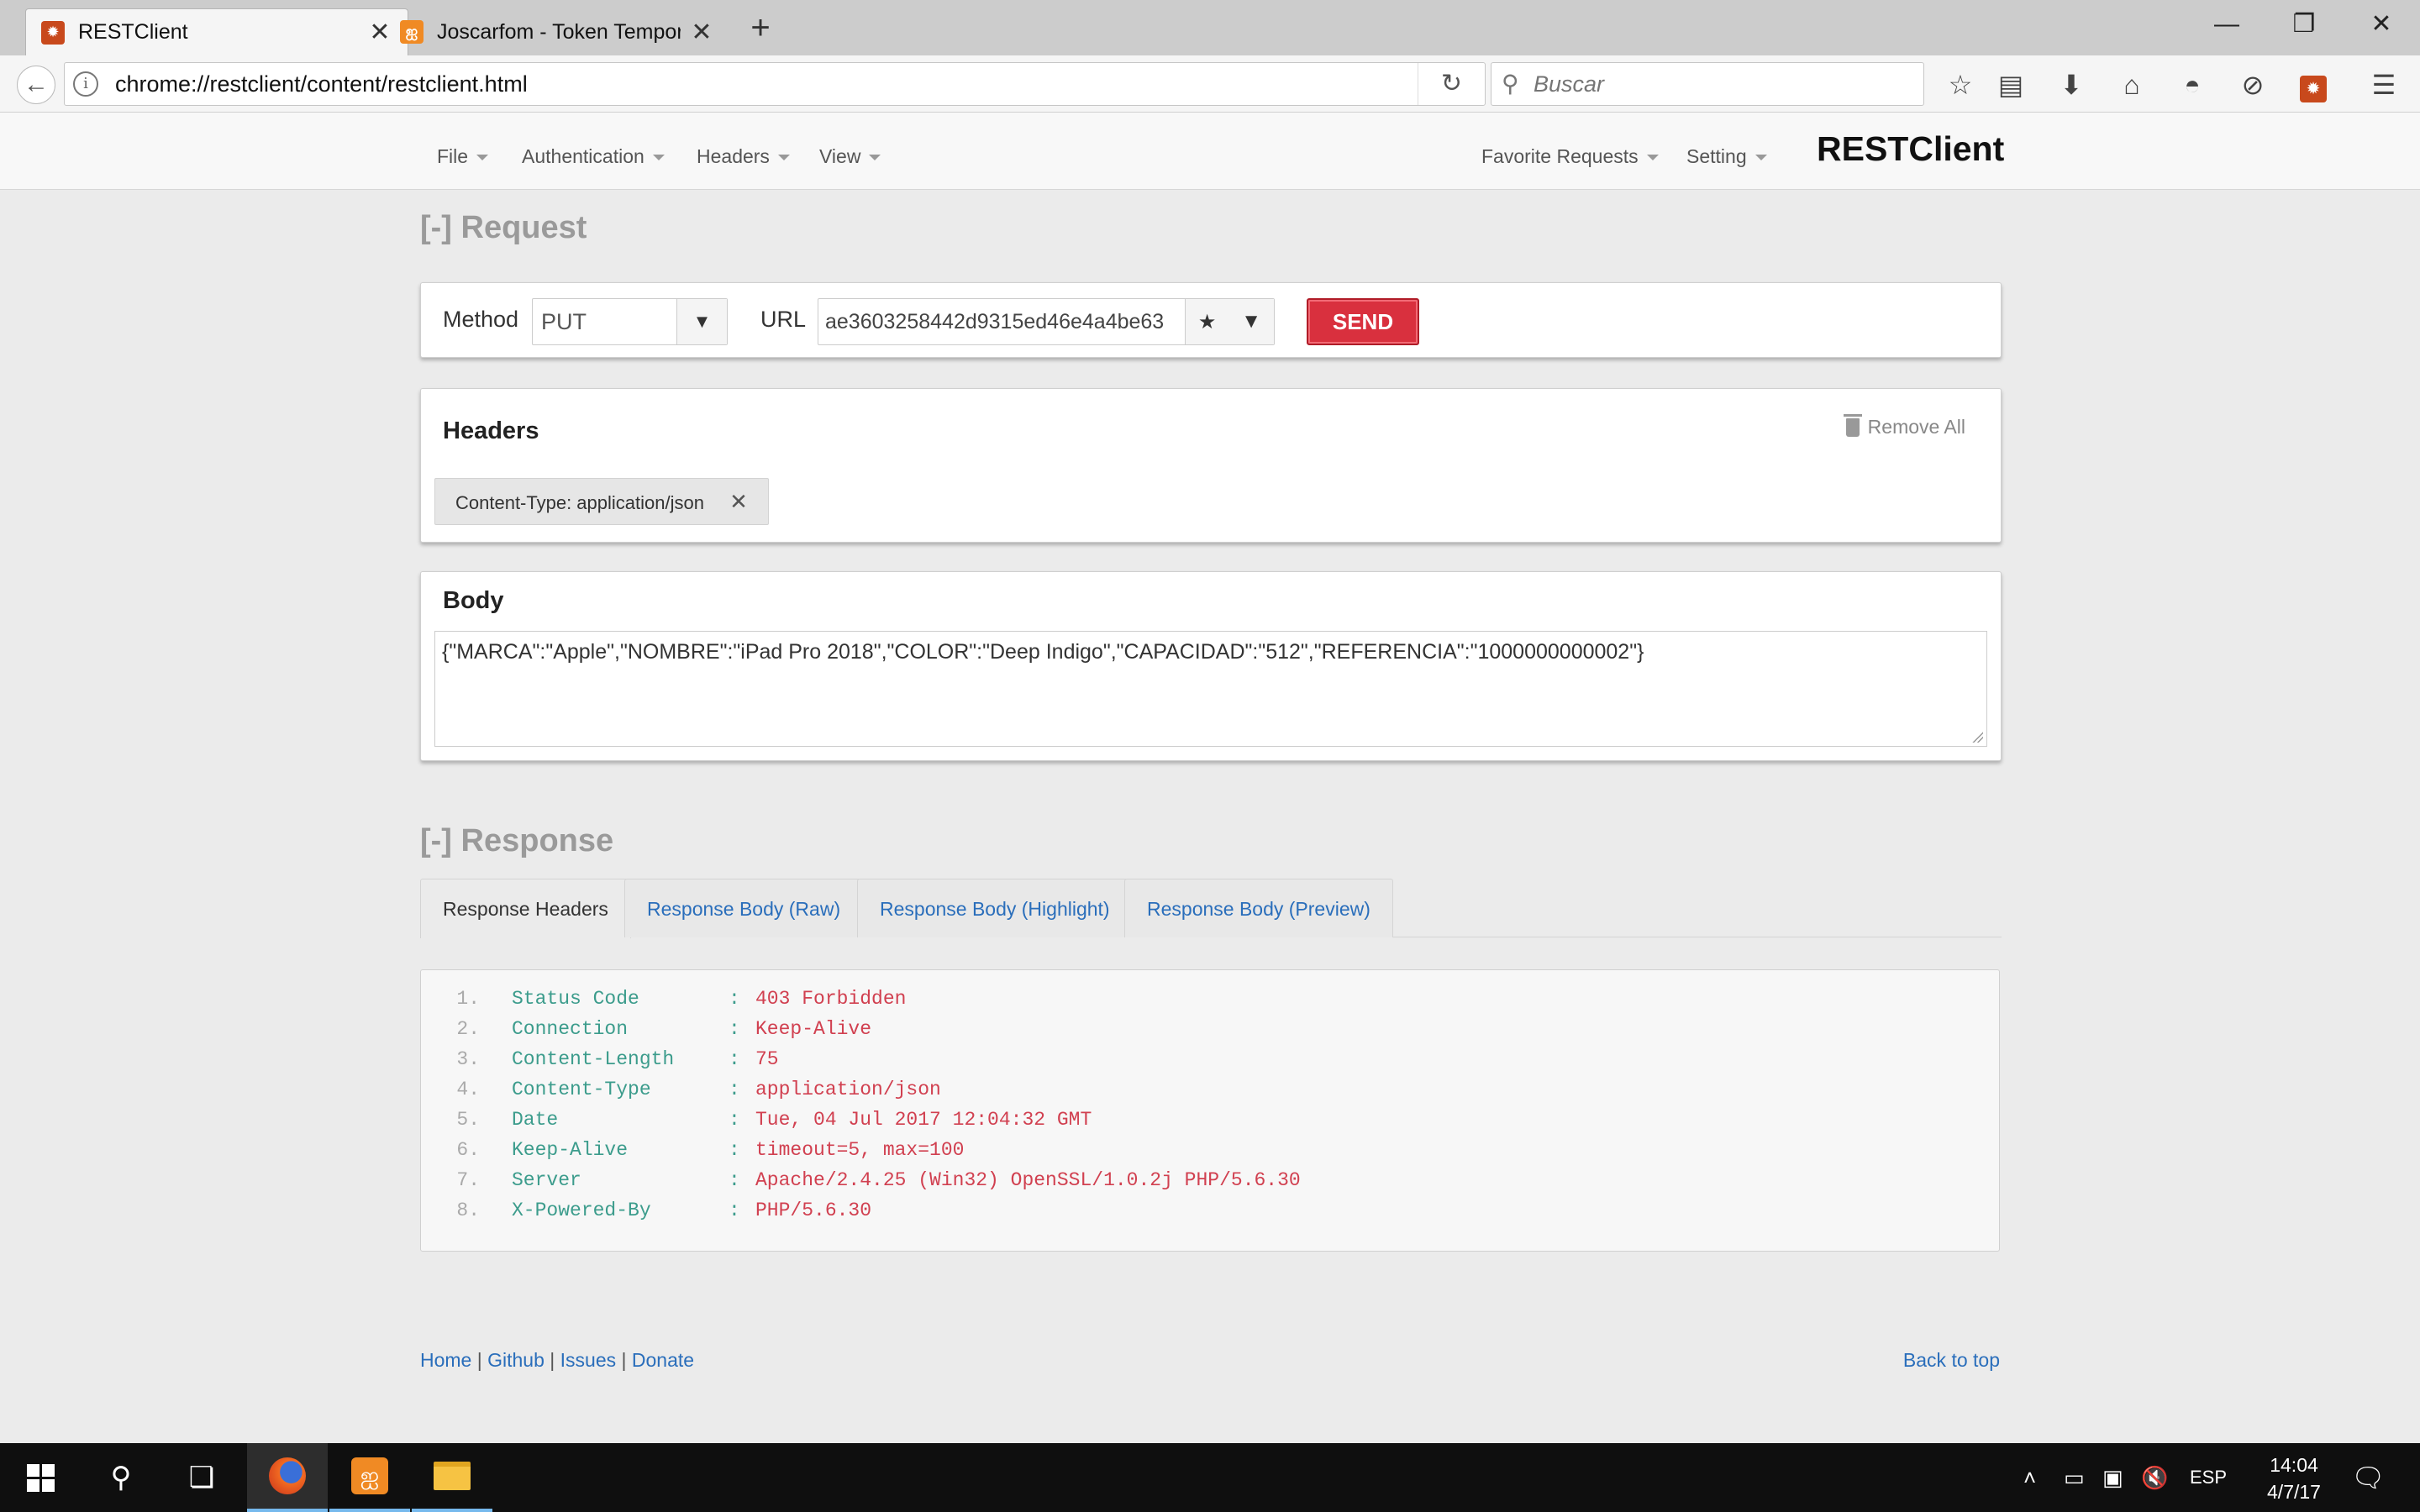  Describe the element at coordinates (40, 1477) in the screenshot. I see `windows-start-icon` at that location.